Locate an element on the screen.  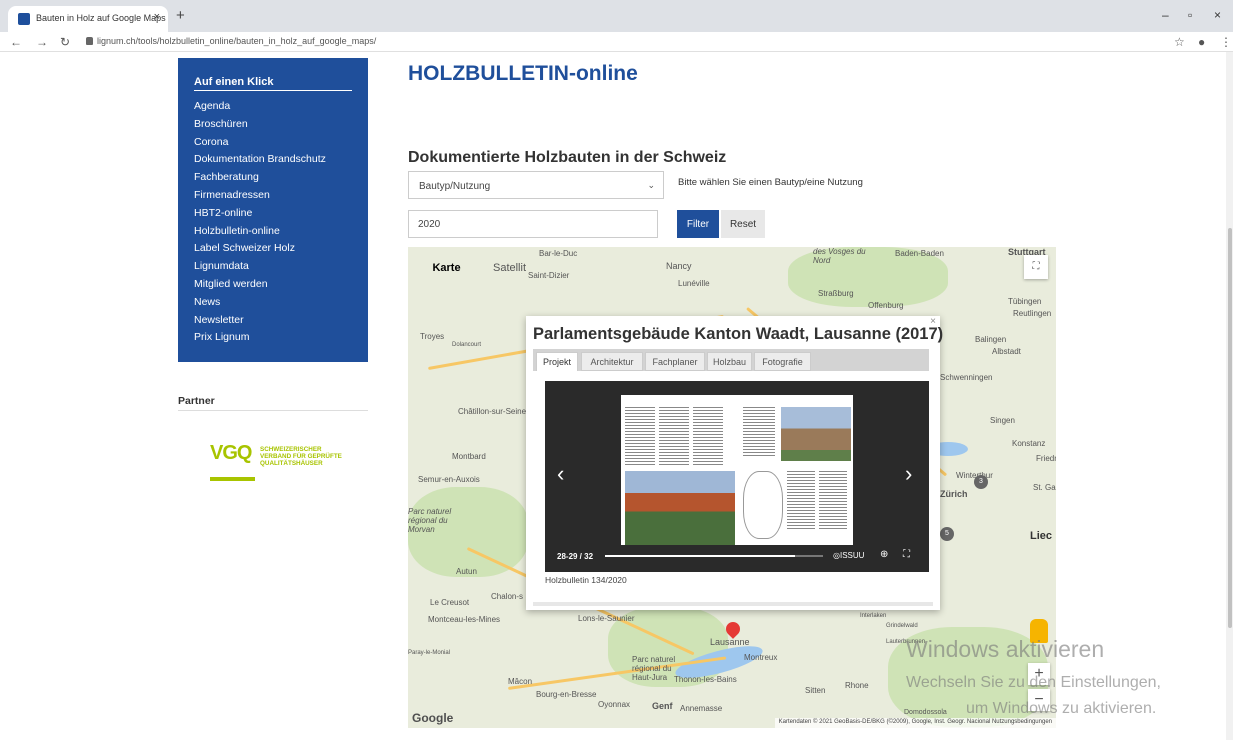
map-label: Schwenningen is located at coordinates (966, 377).